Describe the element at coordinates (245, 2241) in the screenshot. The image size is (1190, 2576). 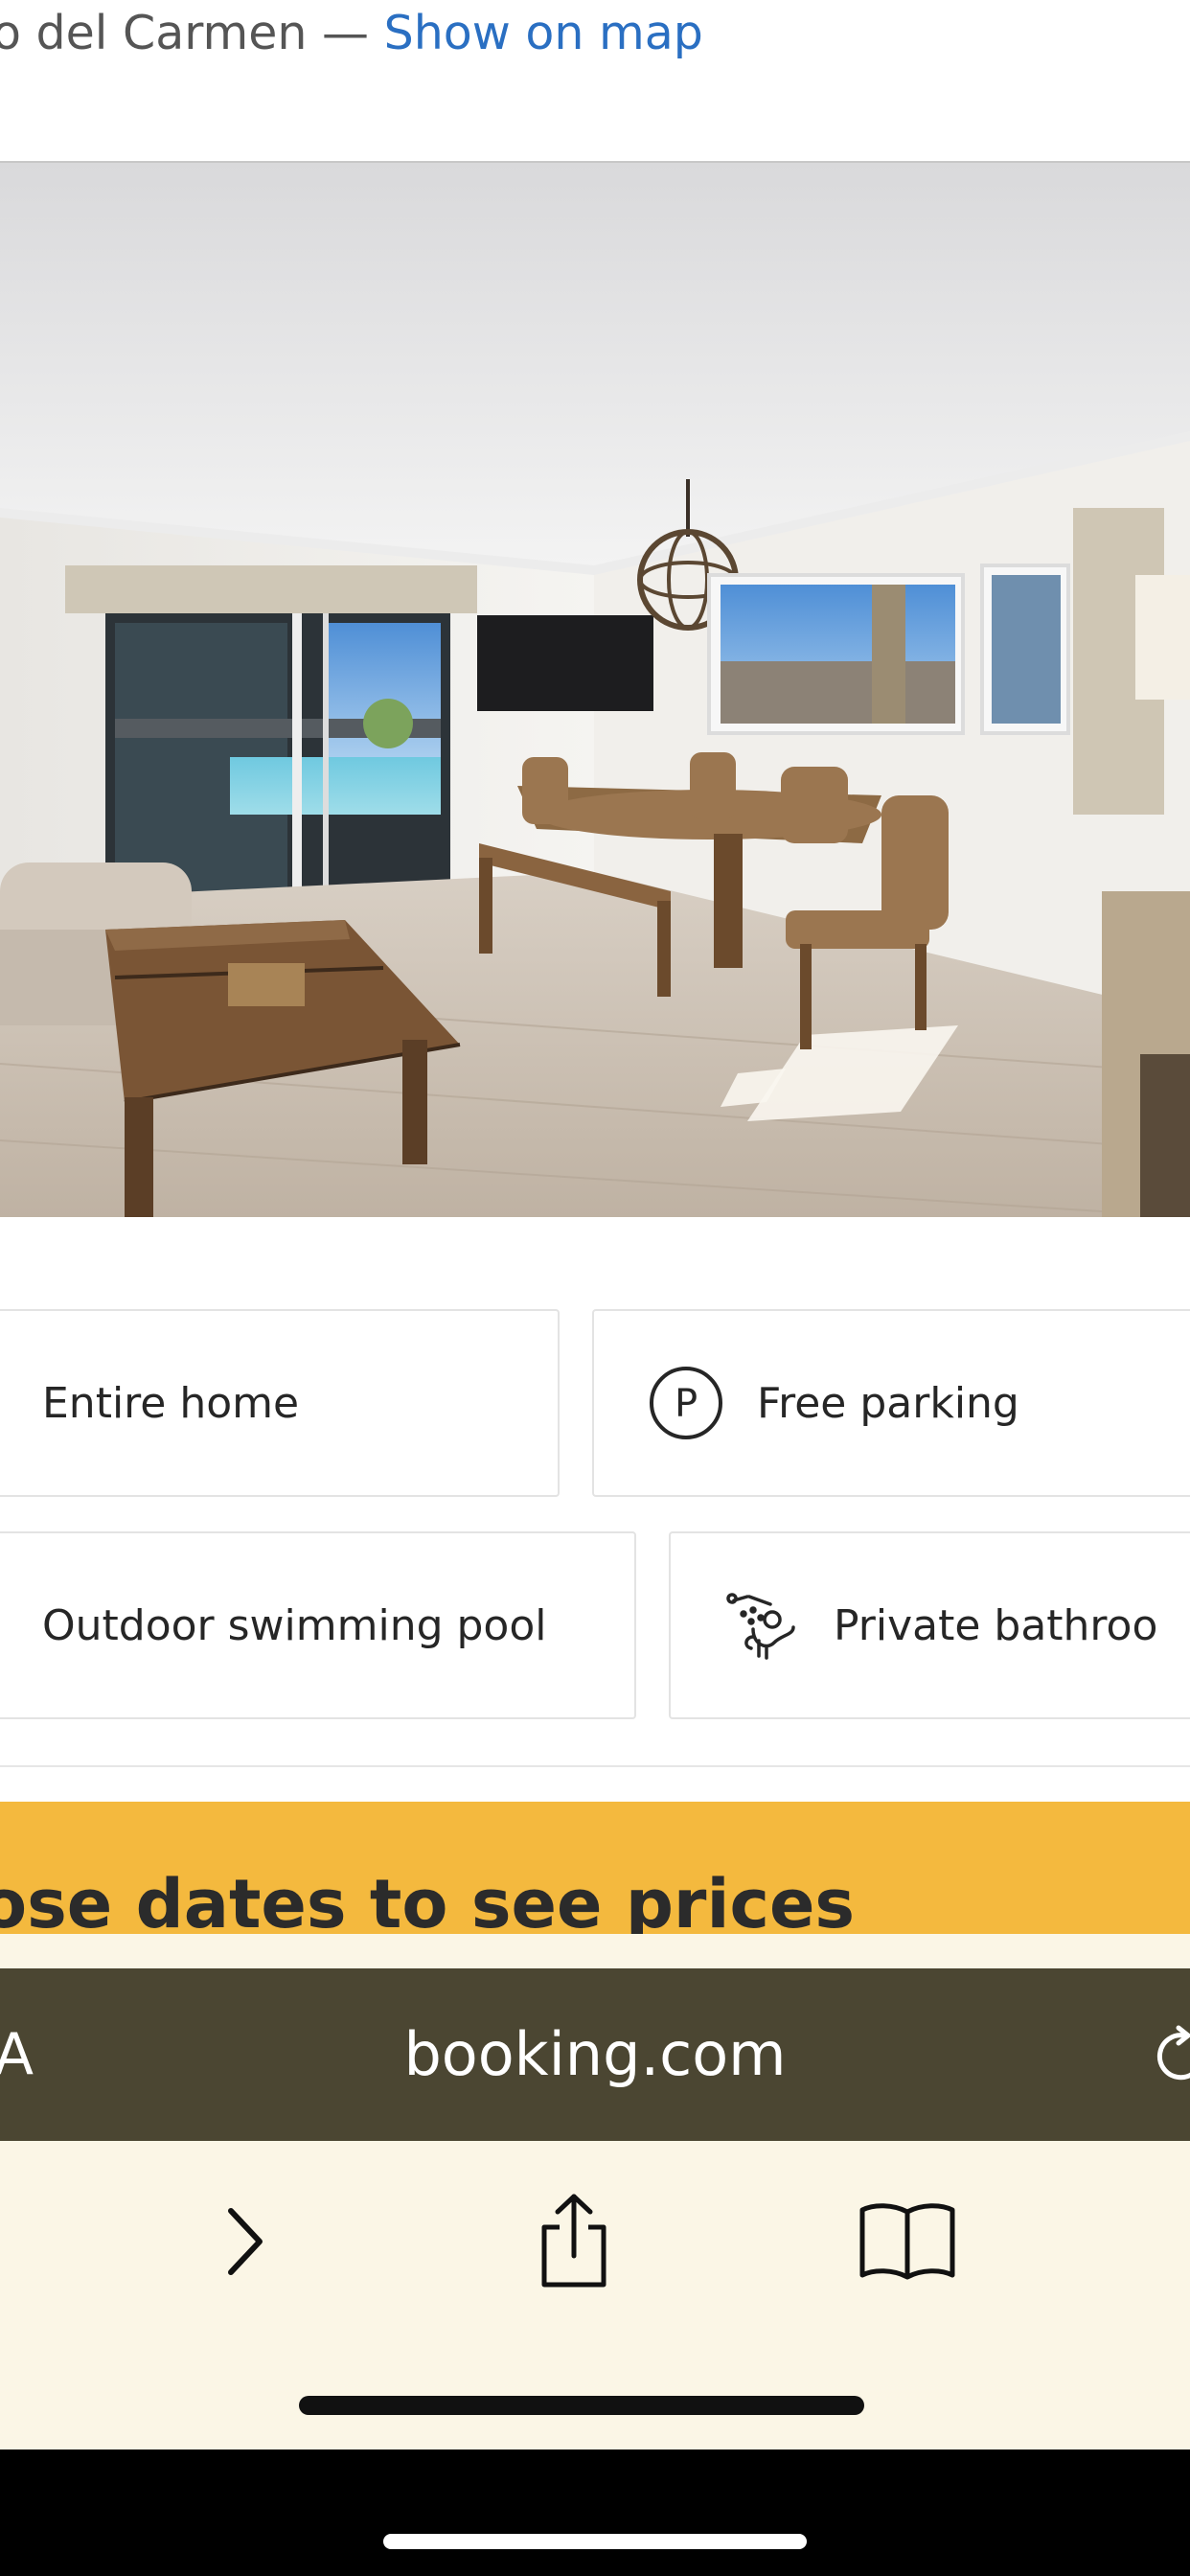
I see `forward-icon` at that location.